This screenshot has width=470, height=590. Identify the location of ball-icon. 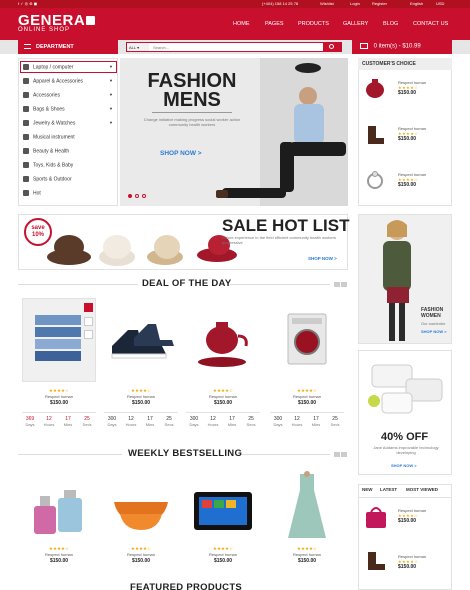
(26, 179).